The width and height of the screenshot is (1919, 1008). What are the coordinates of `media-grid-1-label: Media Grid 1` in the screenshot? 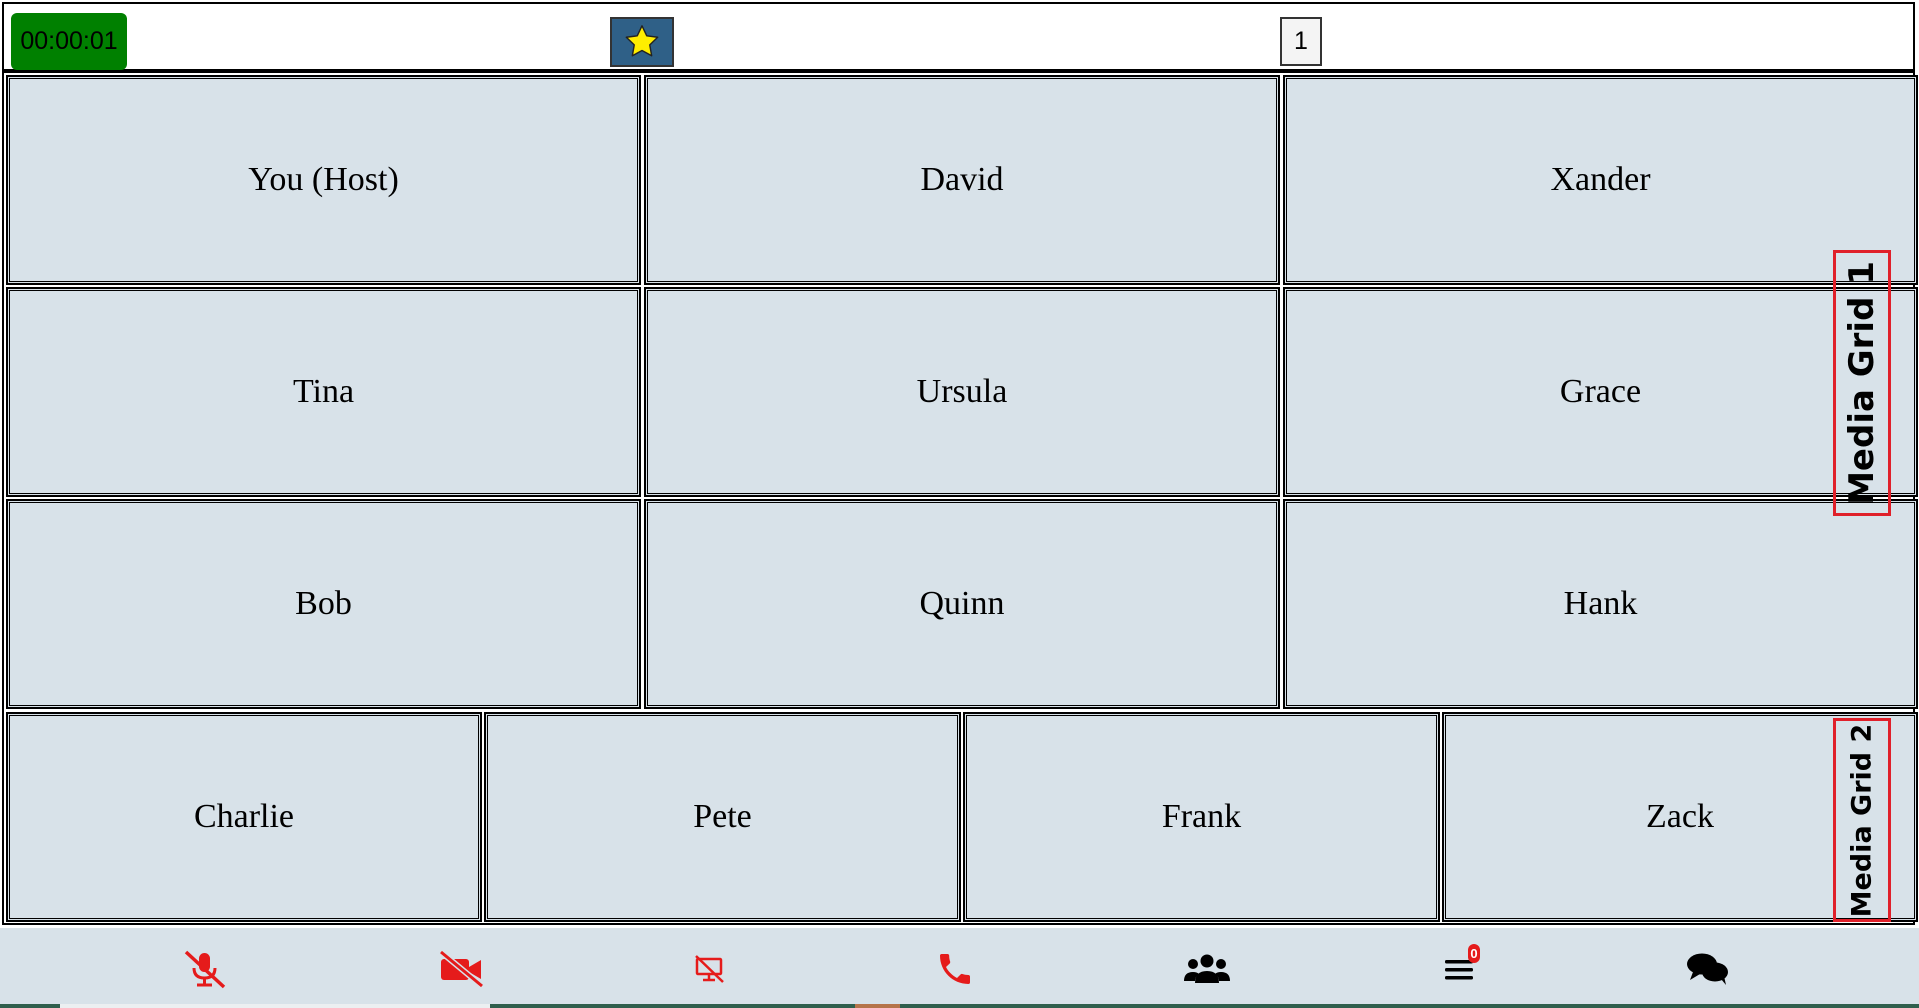 It's located at (1862, 383).